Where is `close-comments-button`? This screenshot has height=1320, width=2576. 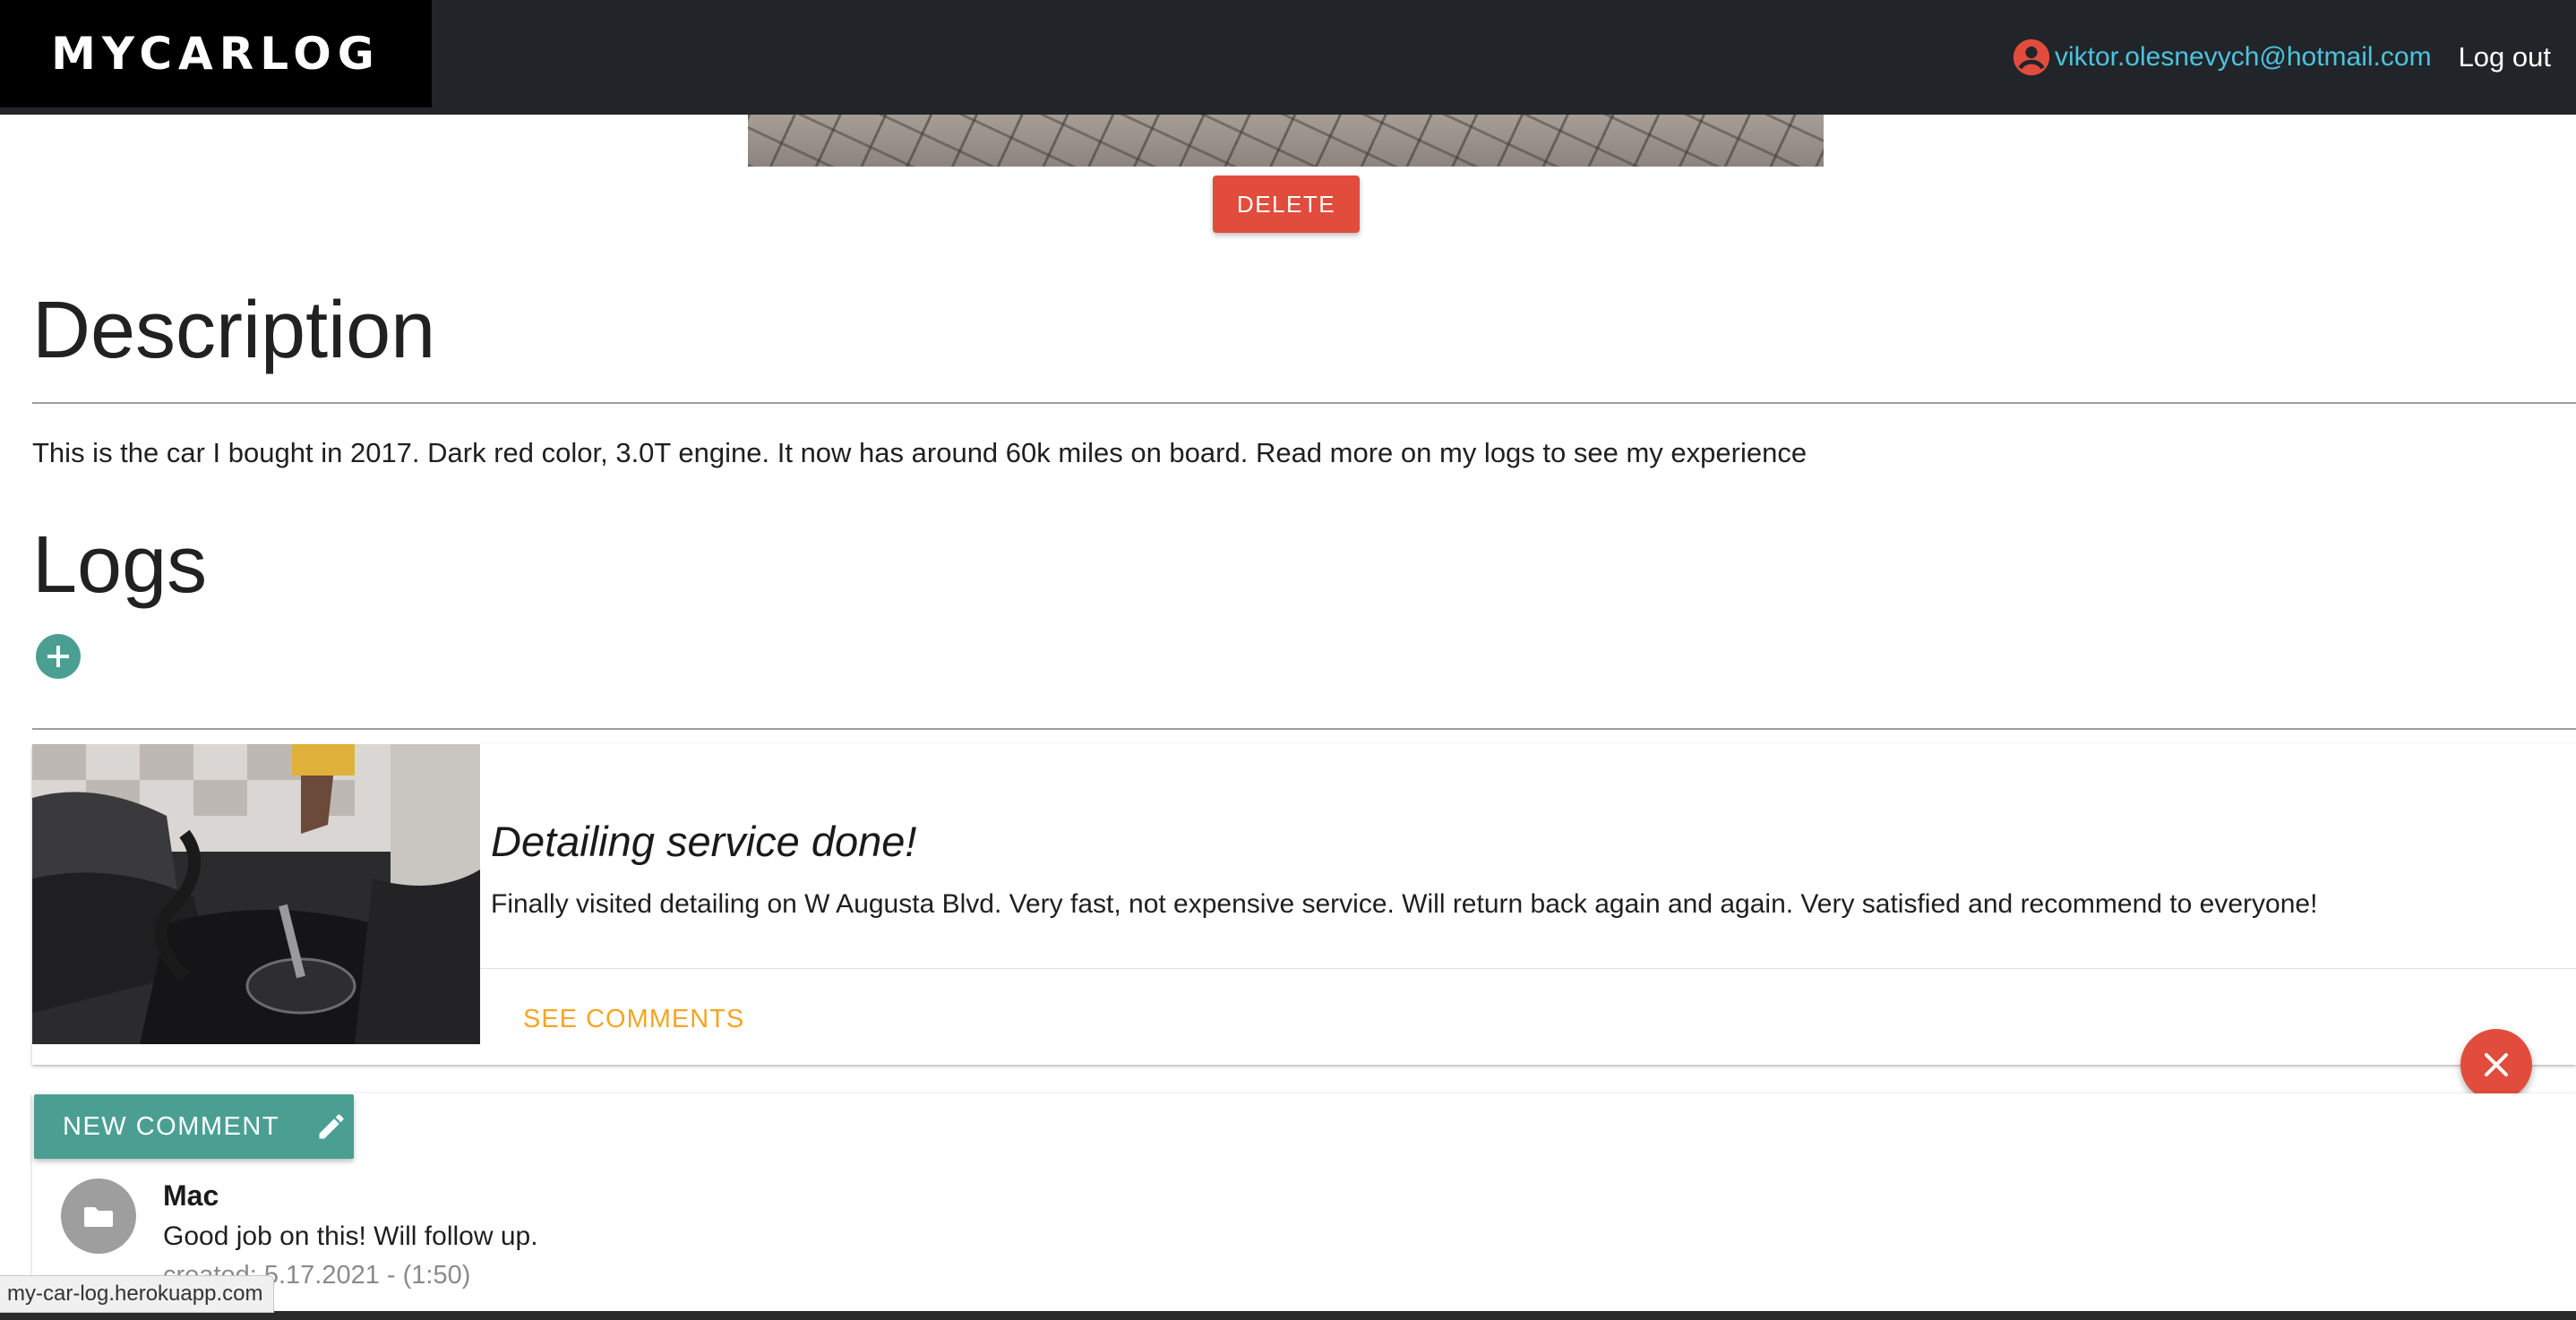 close-comments-button is located at coordinates (2496, 1065).